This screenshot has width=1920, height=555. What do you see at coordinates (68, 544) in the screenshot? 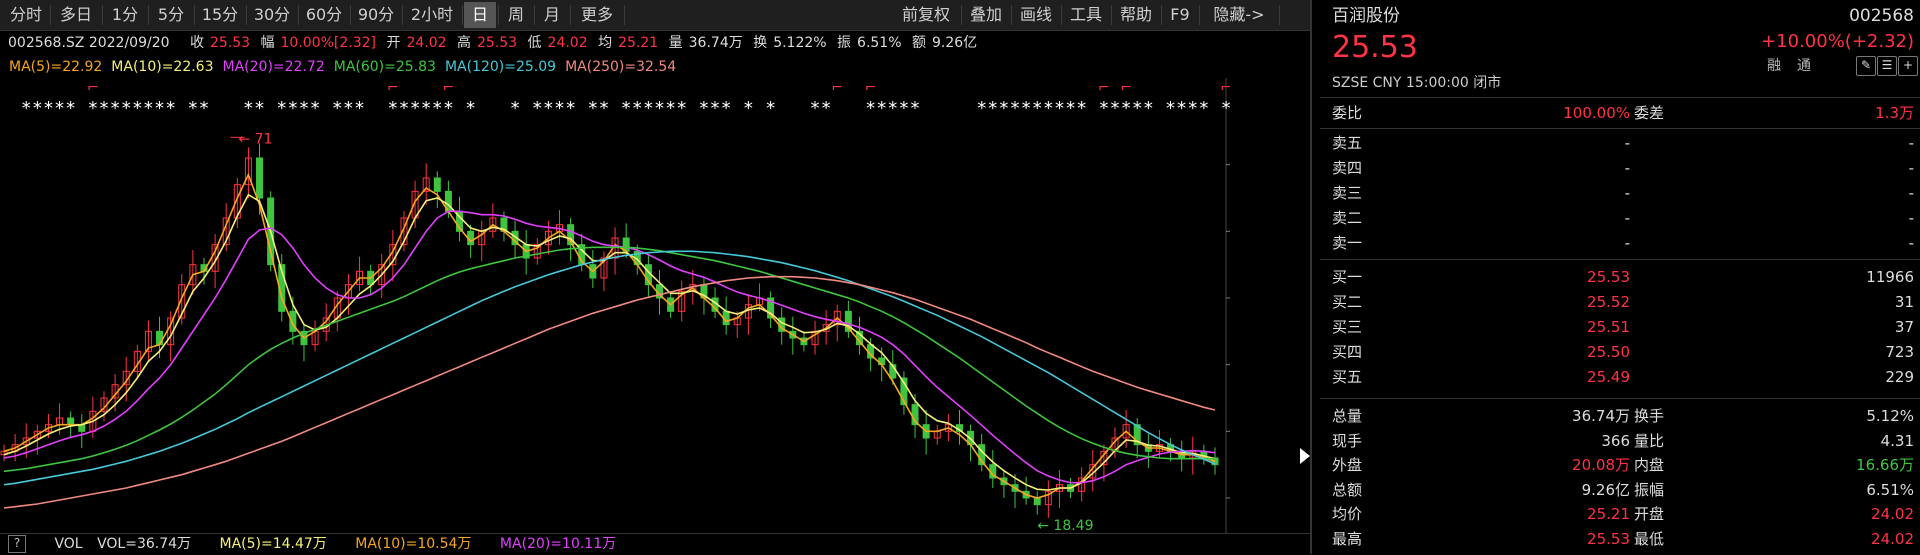
I see `vol-indicator-label: VOL` at bounding box center [68, 544].